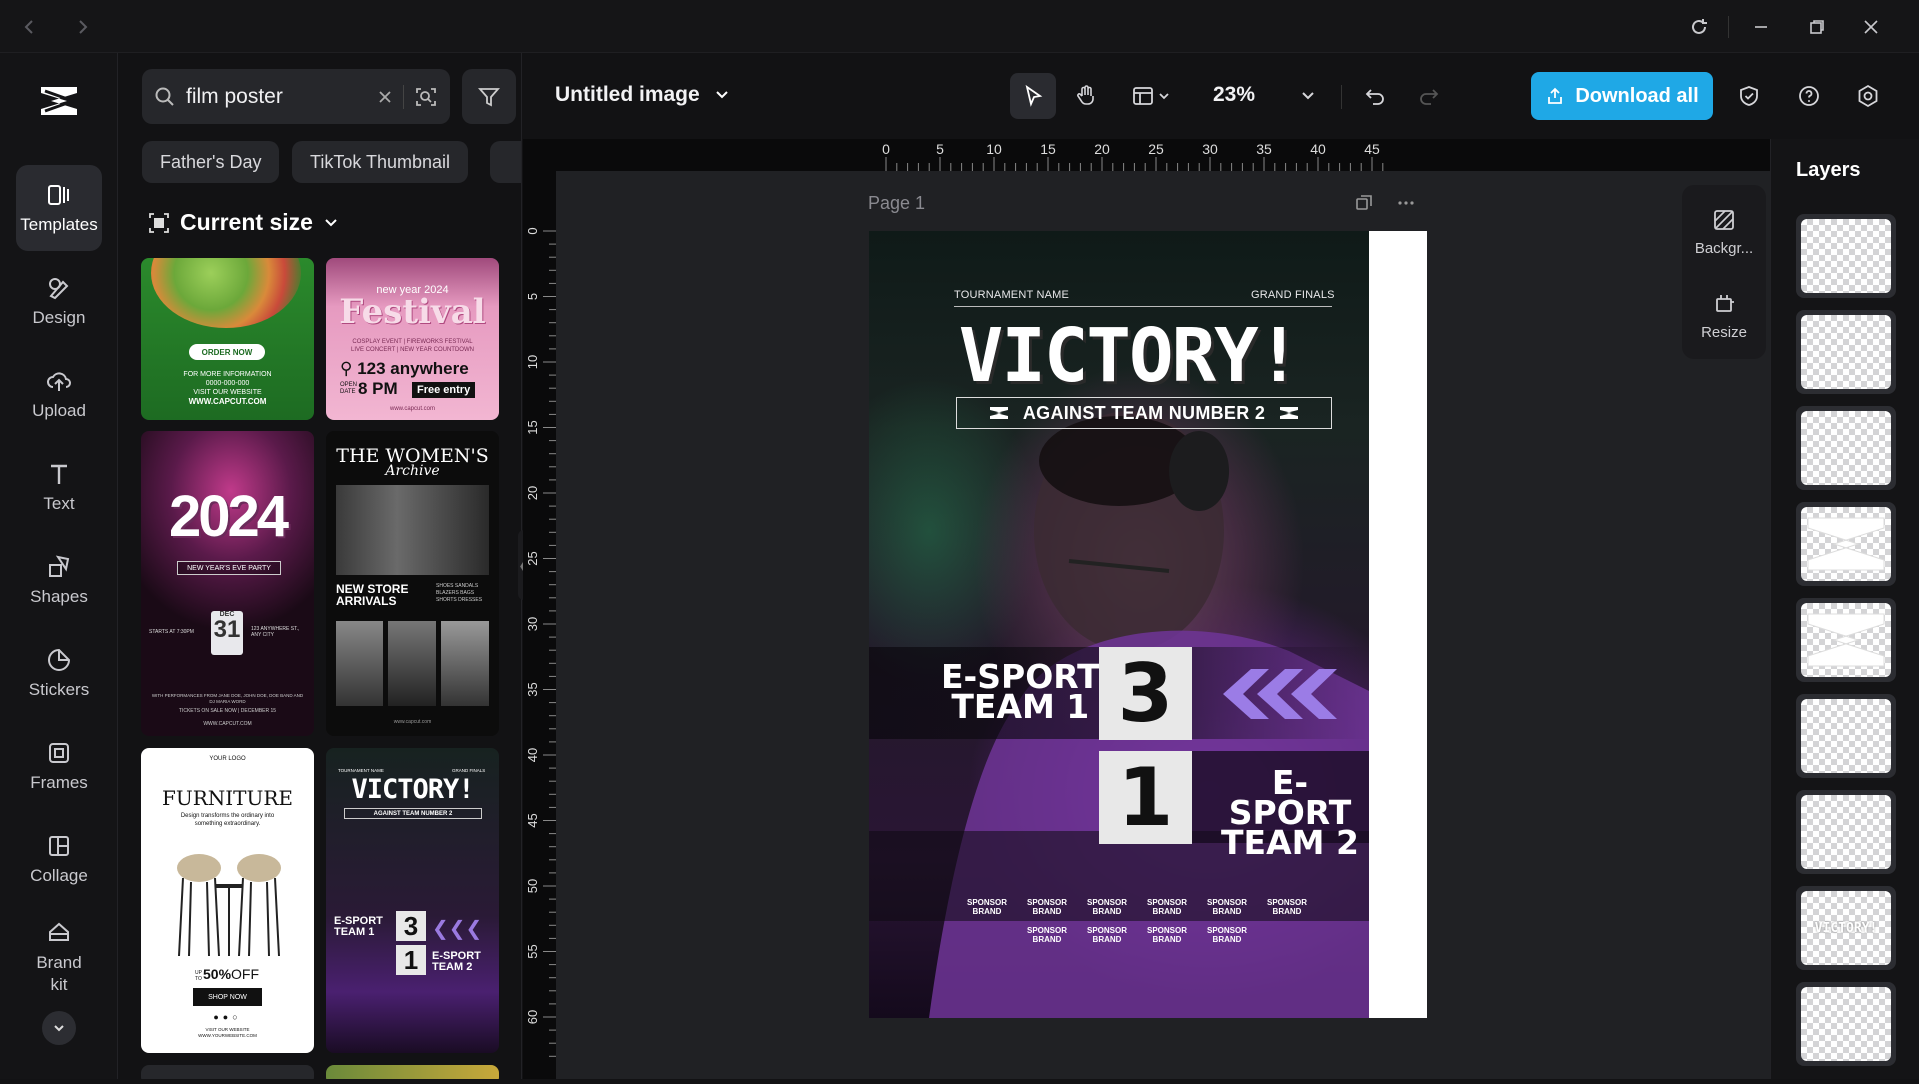  I want to click on undo-button, so click(1375, 96).